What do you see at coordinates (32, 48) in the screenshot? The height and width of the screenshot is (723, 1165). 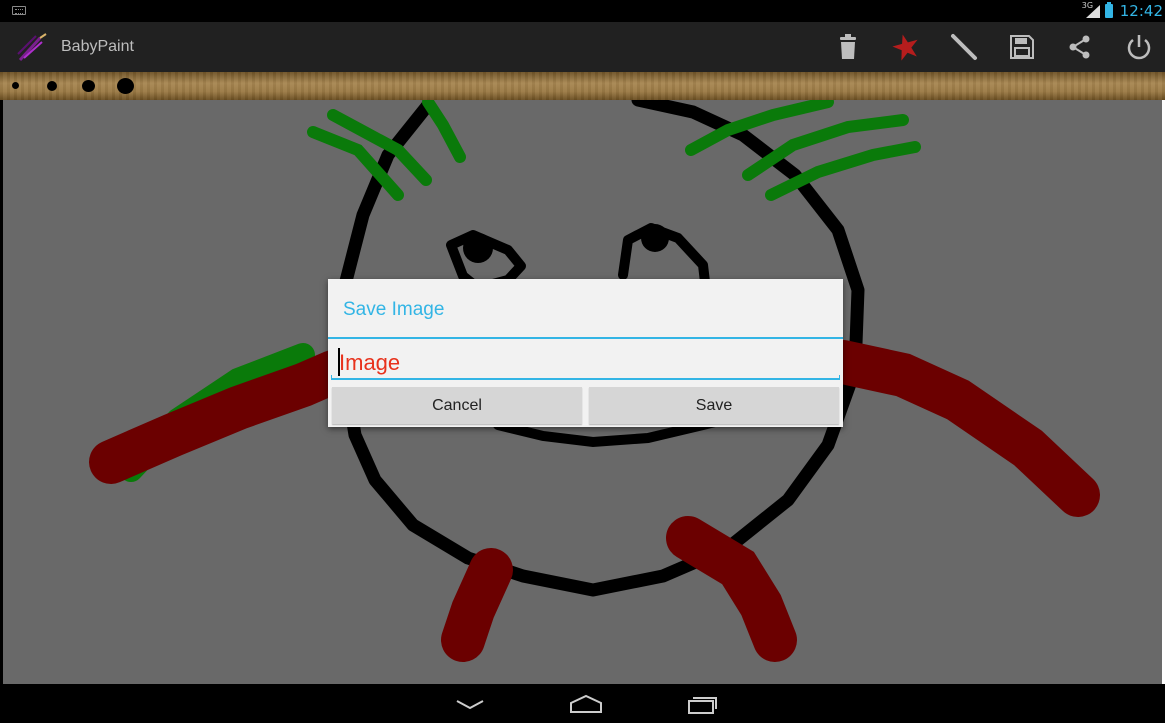 I see `app-logo-icon` at bounding box center [32, 48].